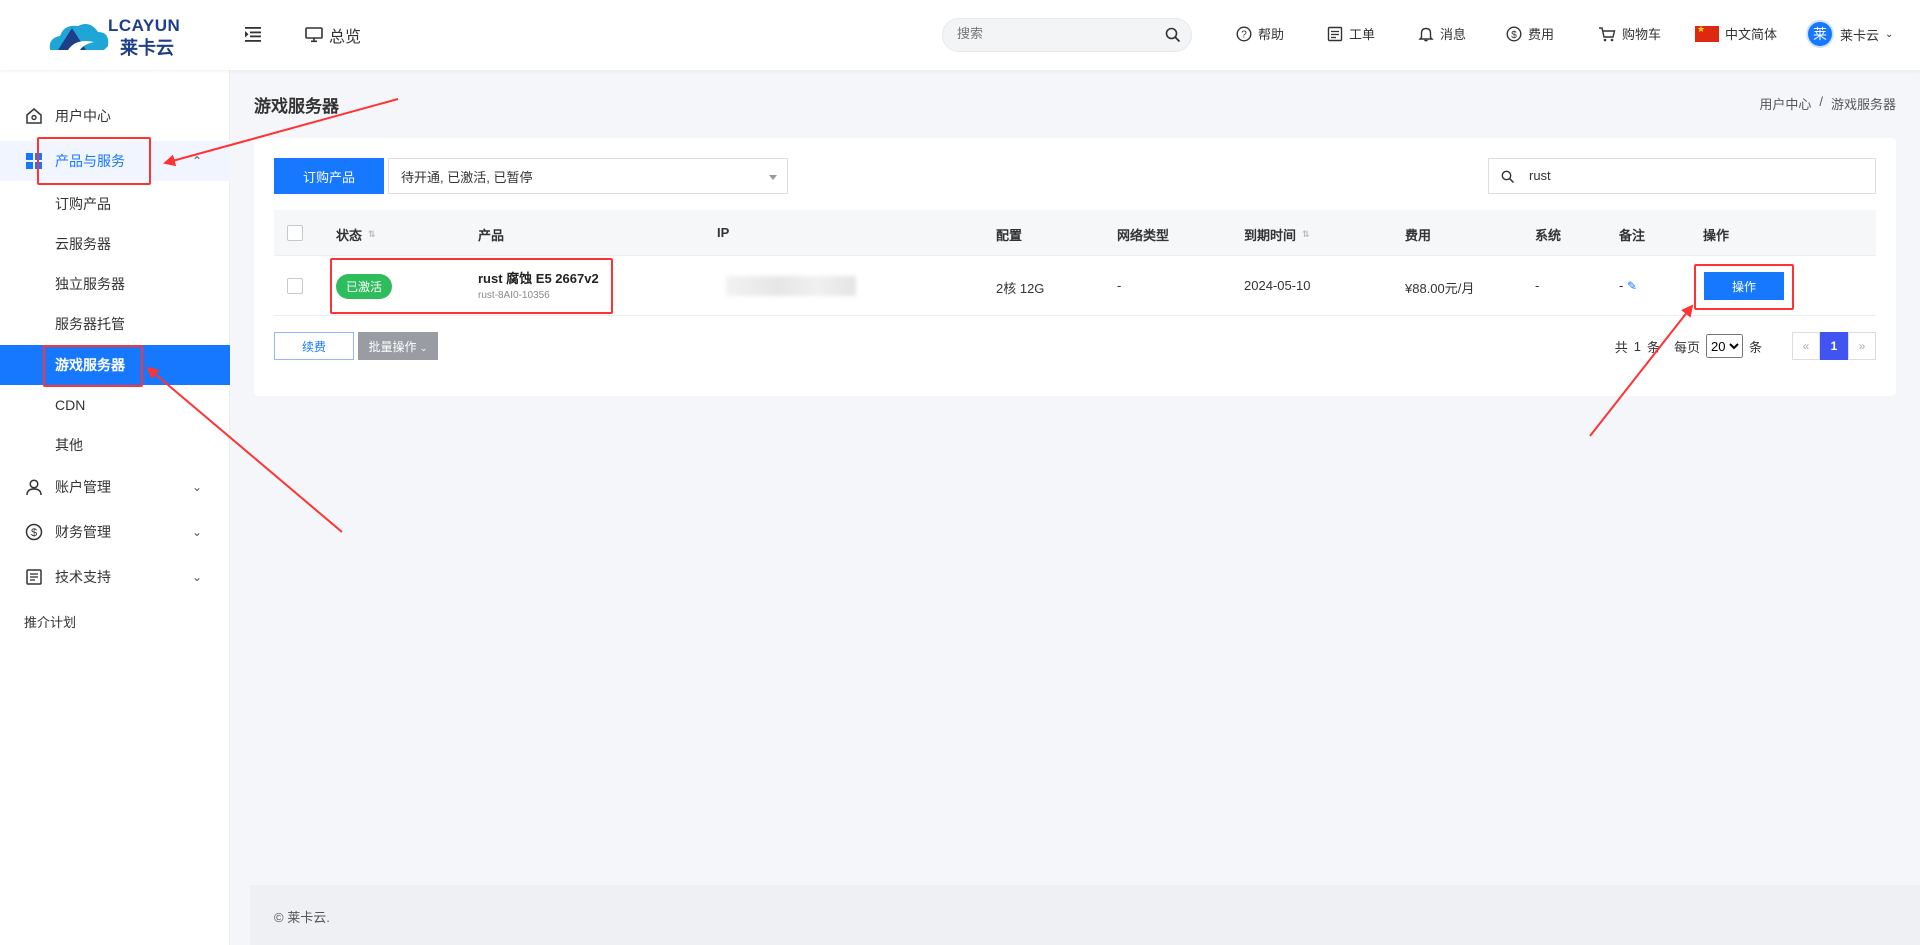 This screenshot has width=1920, height=945. What do you see at coordinates (1827, 103) in the screenshot?
I see `breadcrumb: 用户中心 / 游戏服务器` at bounding box center [1827, 103].